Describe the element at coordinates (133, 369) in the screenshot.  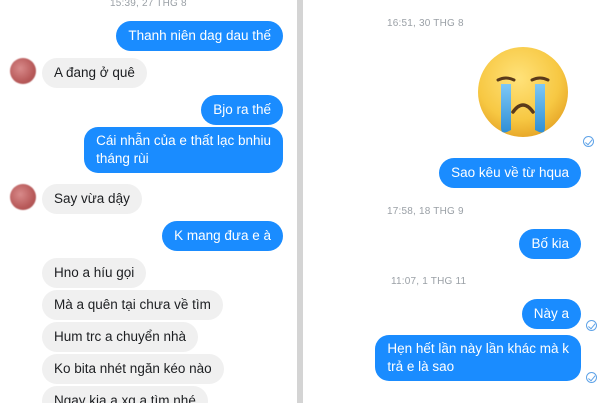
I see `message-incoming: Ko bita nhét ngăn kéo nào` at that location.